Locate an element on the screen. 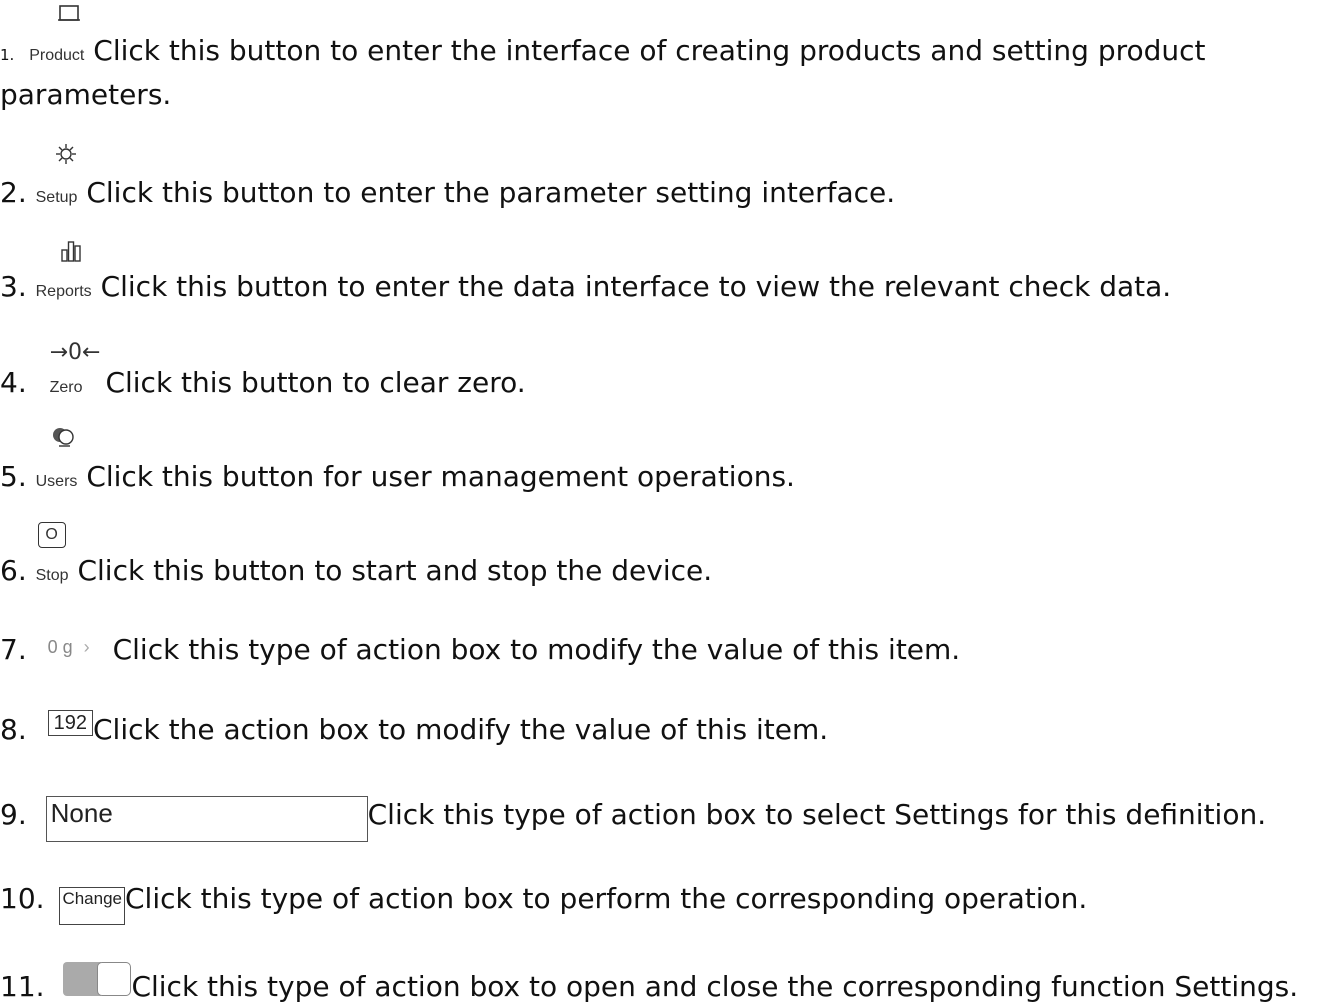 This screenshot has height=1004, width=1318. stop-button: O Stop is located at coordinates (52, 557).